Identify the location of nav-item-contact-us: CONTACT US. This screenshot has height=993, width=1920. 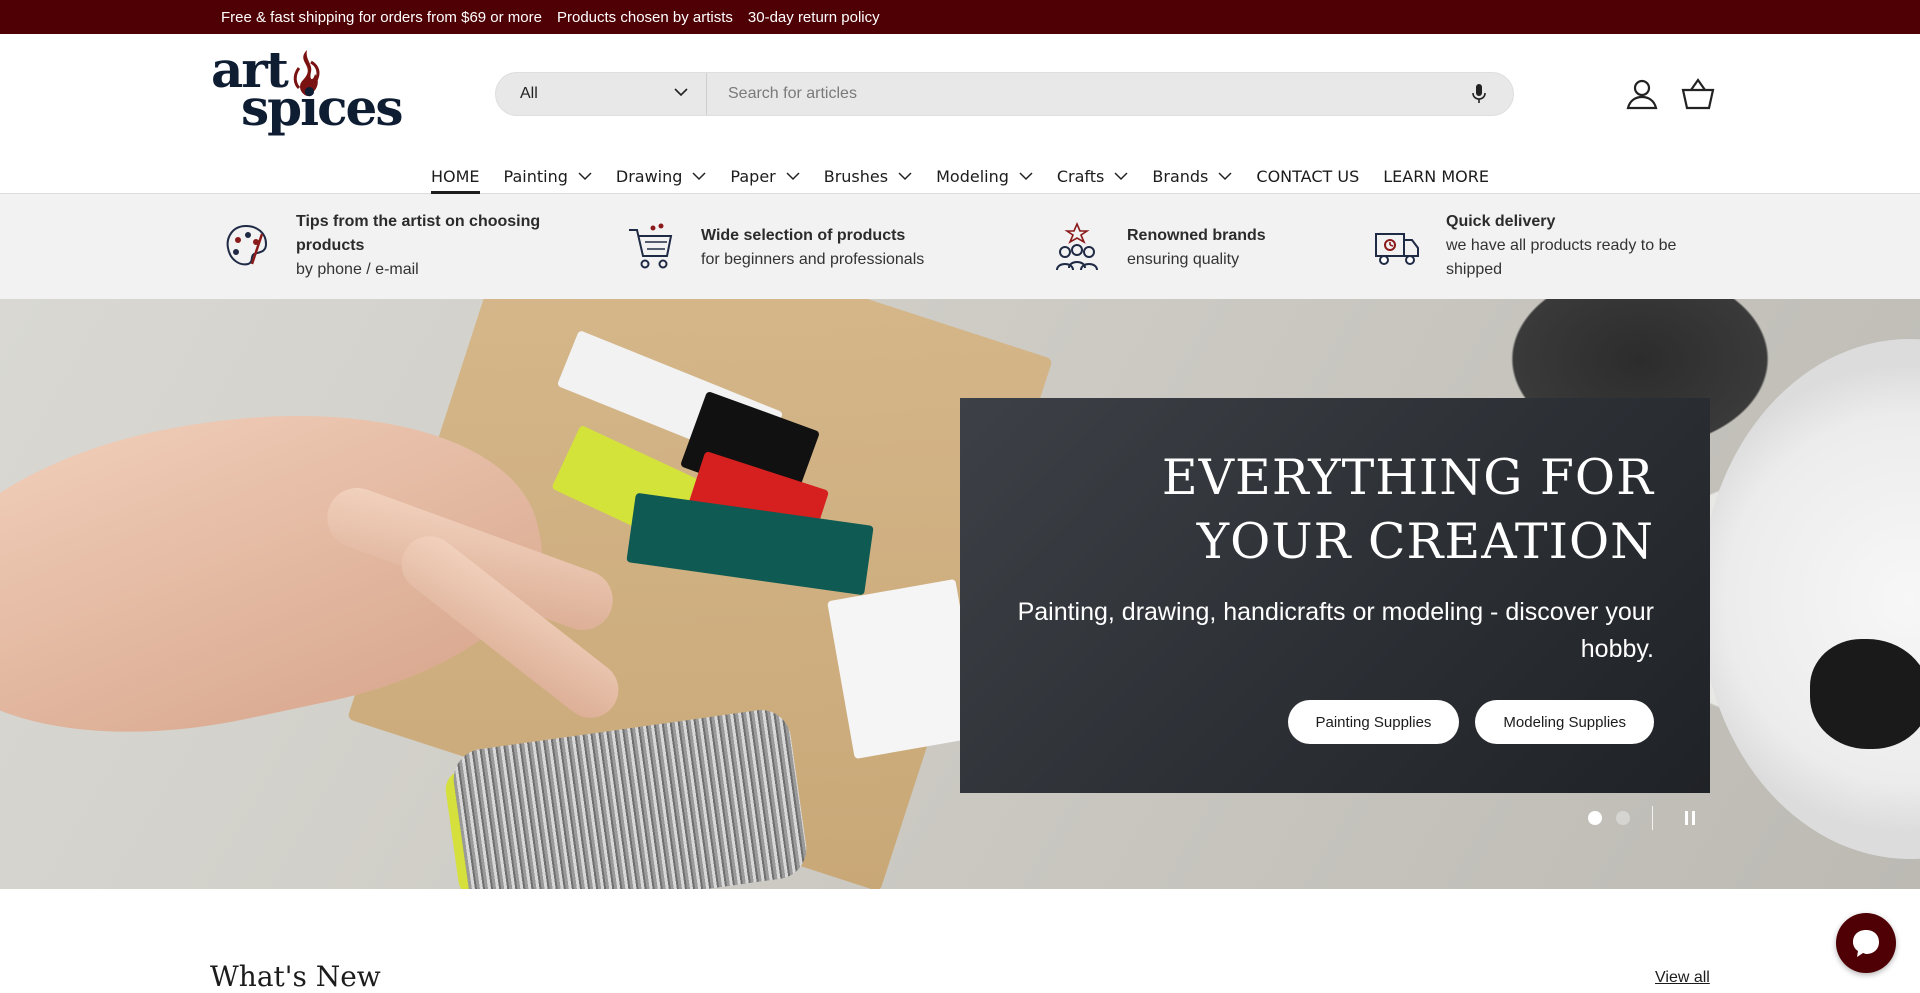
(1307, 176).